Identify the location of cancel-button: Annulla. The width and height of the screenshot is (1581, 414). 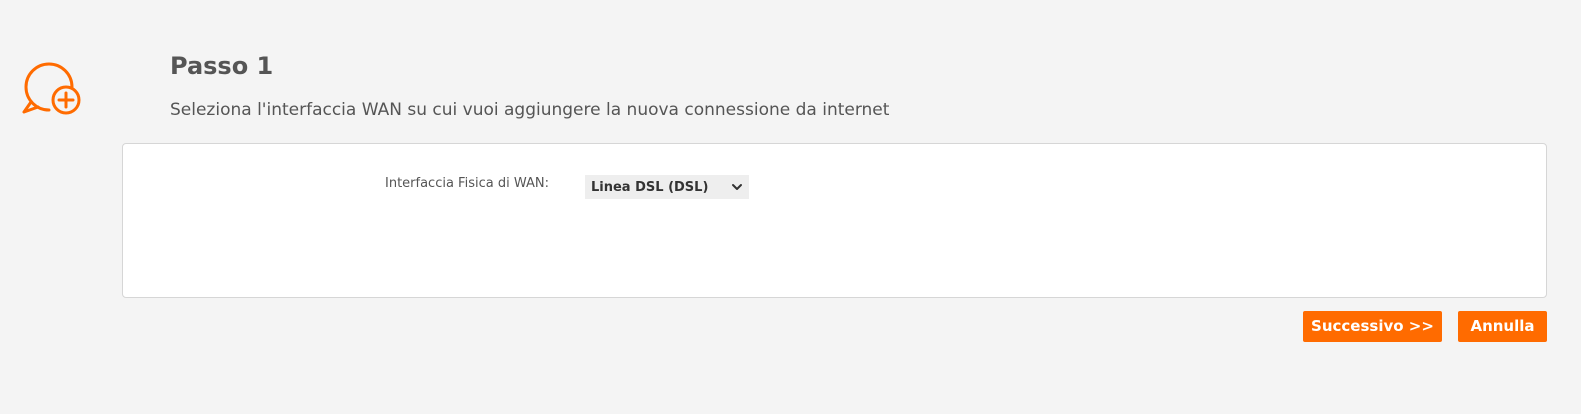
(1502, 326).